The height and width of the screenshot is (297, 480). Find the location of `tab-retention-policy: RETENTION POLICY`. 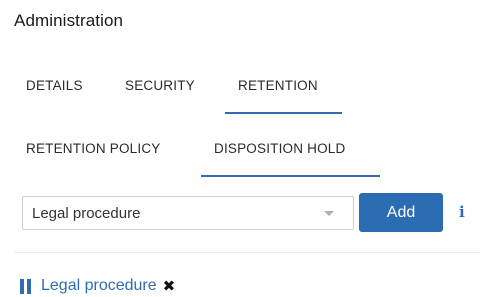

tab-retention-policy: RETENTION POLICY is located at coordinates (93, 148).